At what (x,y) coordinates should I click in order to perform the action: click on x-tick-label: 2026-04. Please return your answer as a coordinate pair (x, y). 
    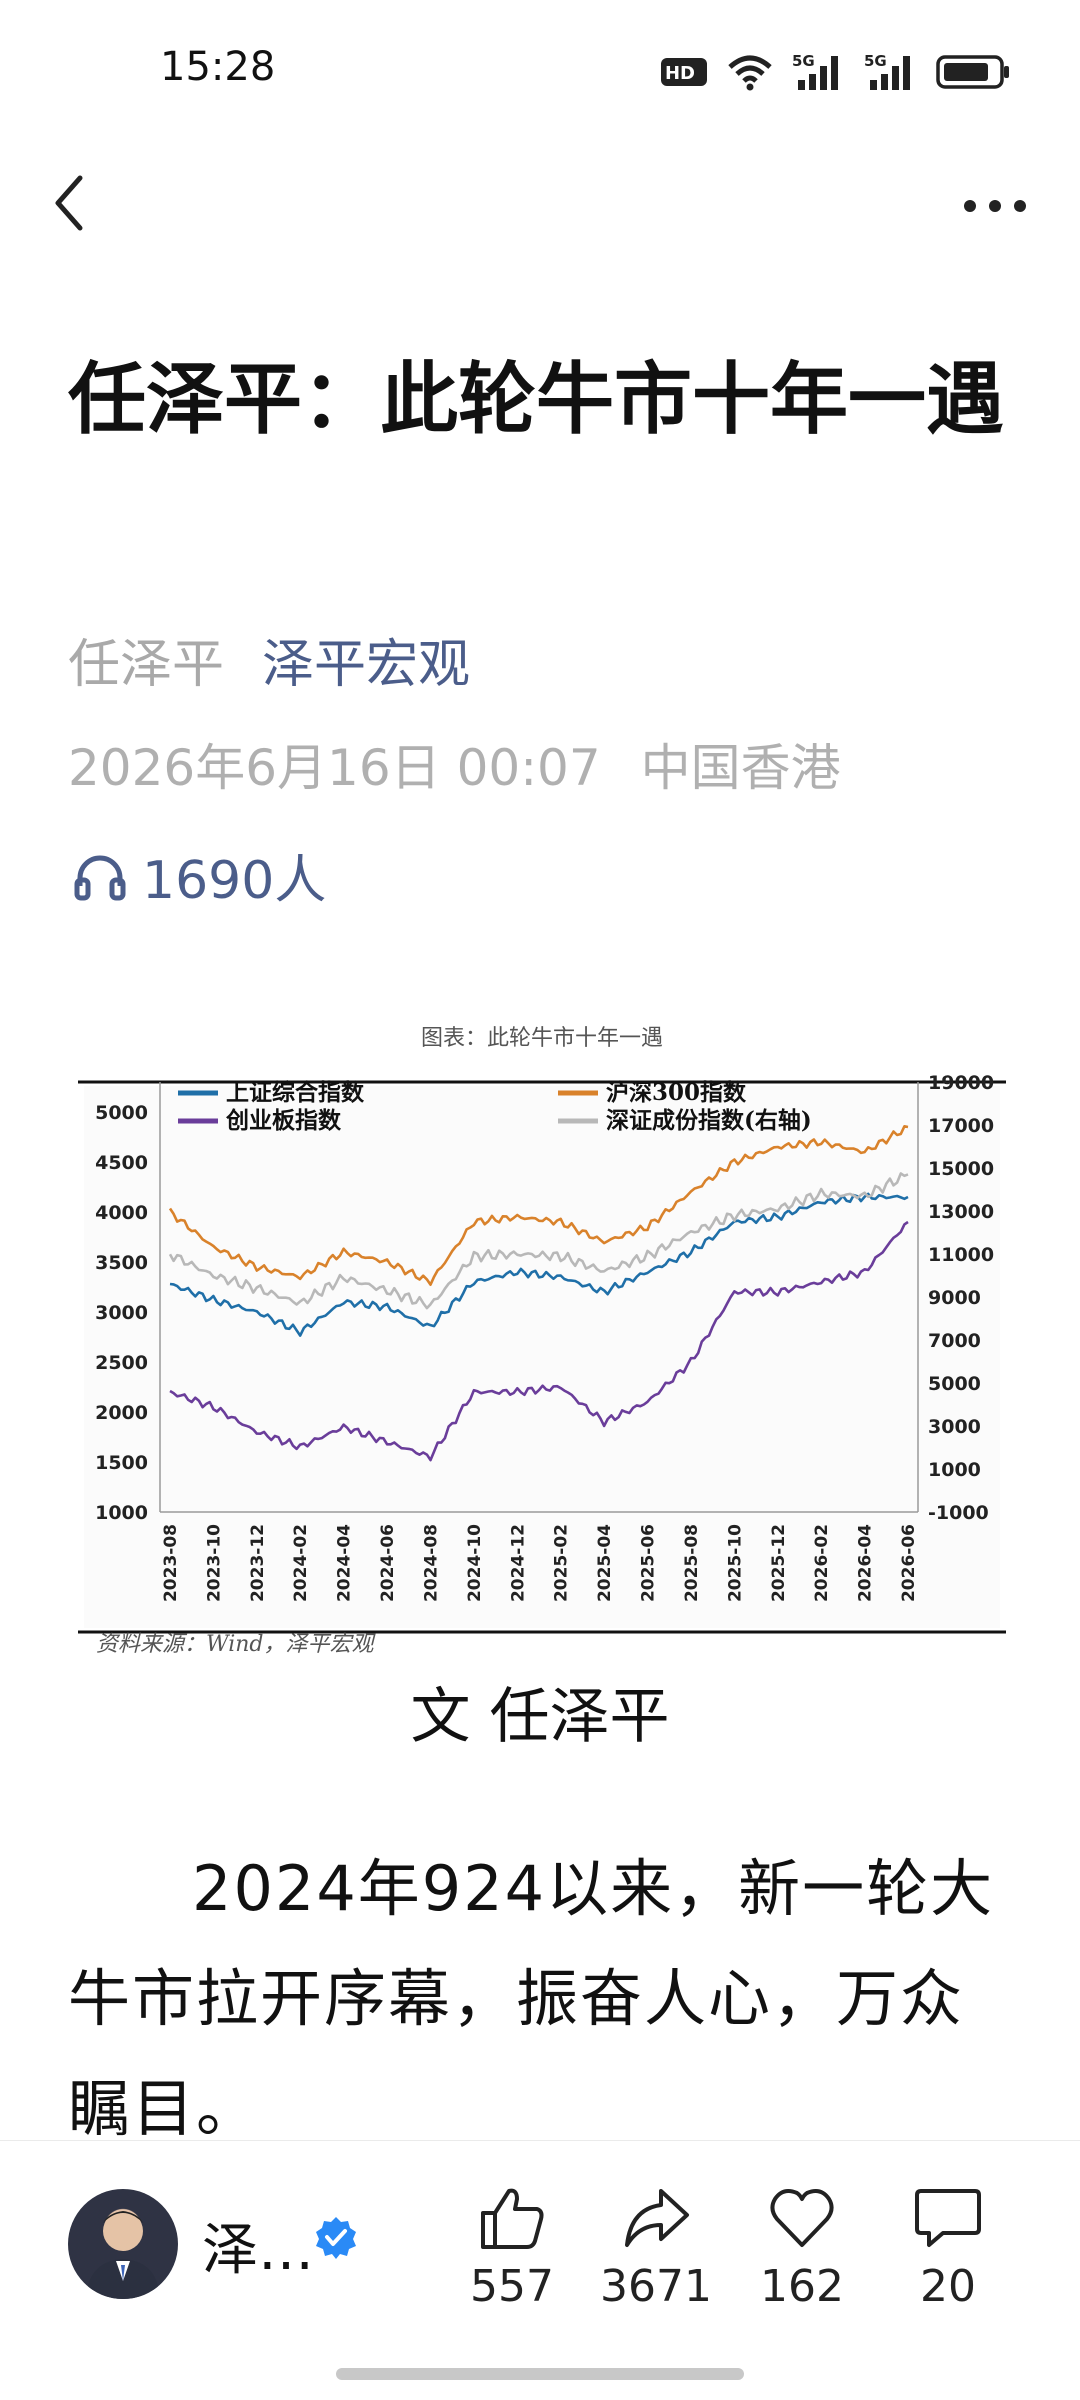
    Looking at the image, I should click on (866, 1563).